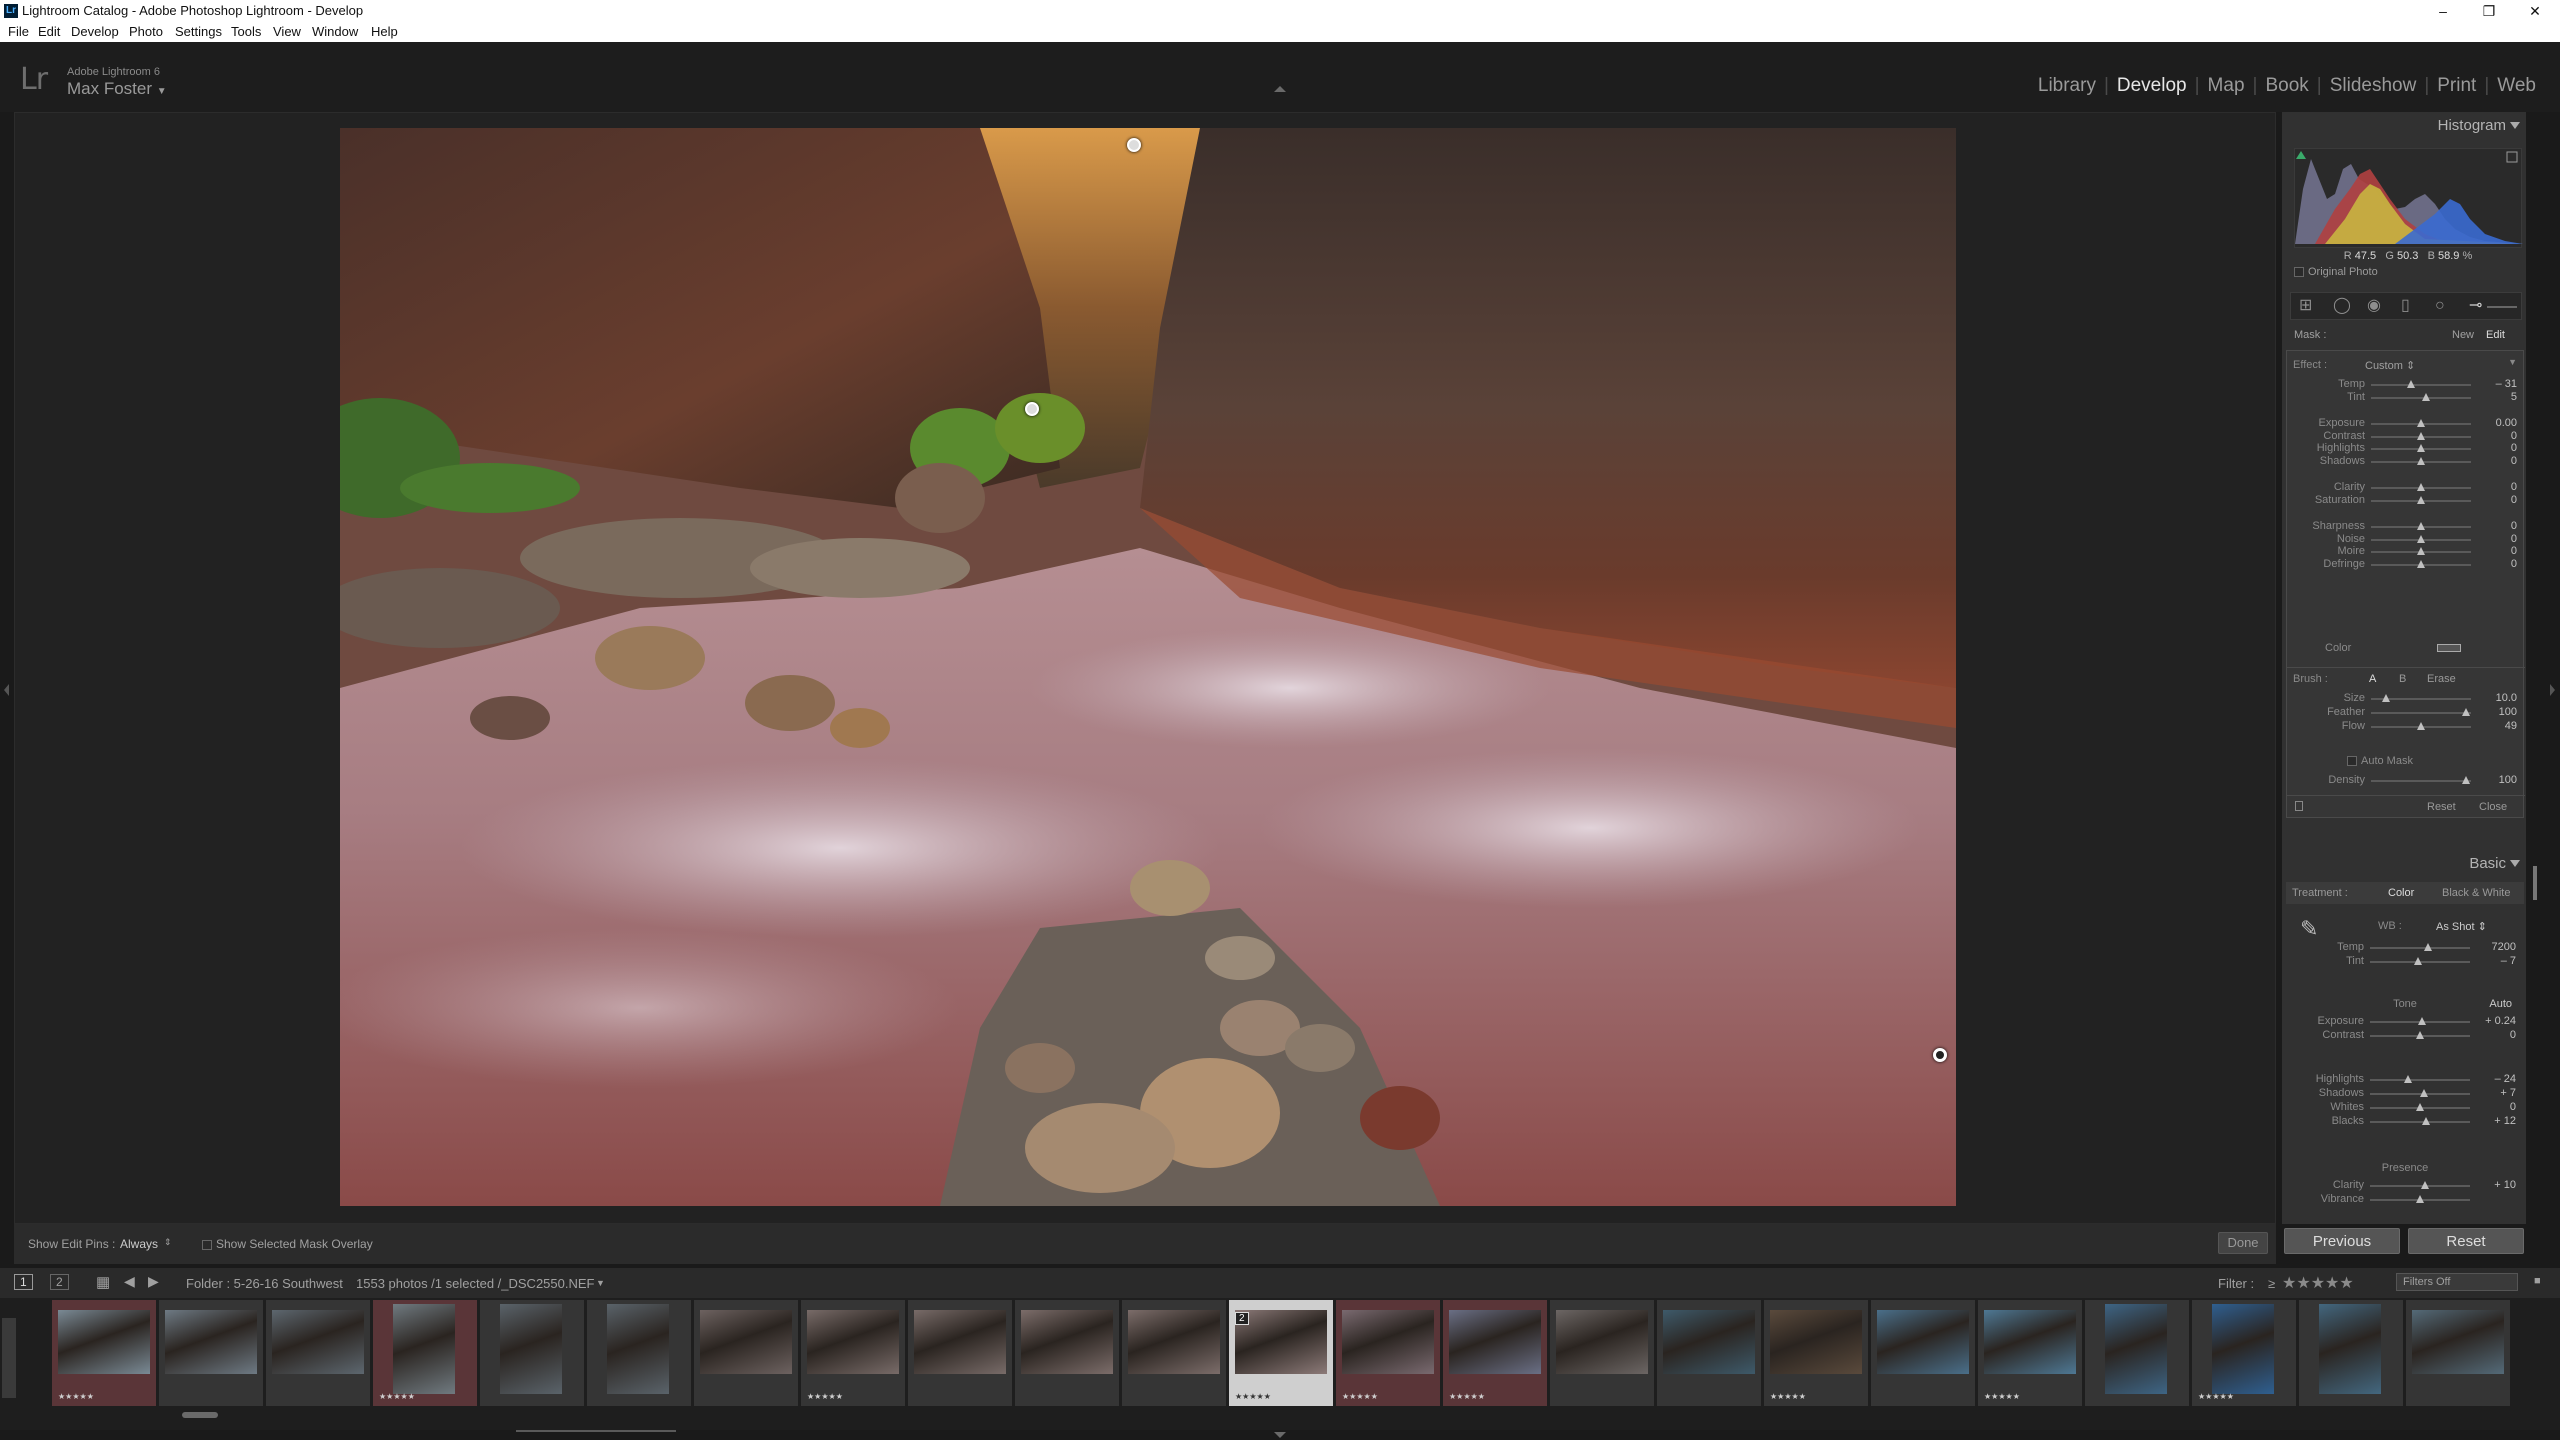 This screenshot has width=2560, height=1440. Describe the element at coordinates (2466, 1241) in the screenshot. I see `reset-button: Reset` at that location.